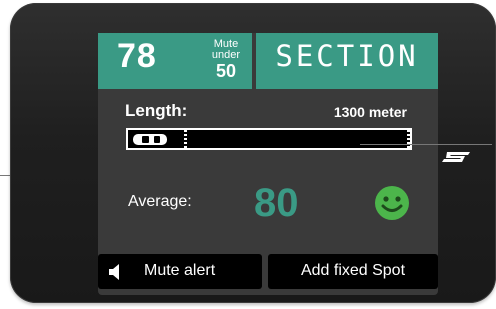 The image size is (496, 309). I want to click on section-progress-bar, so click(269, 139).